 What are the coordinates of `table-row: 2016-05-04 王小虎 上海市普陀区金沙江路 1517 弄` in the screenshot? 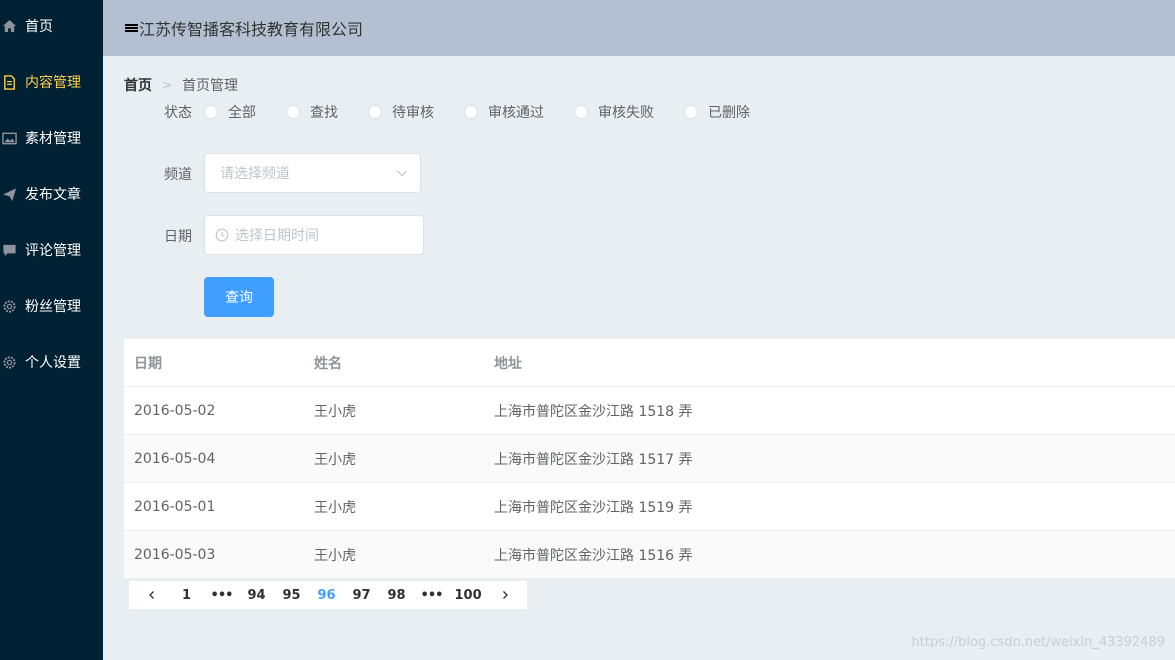 It's located at (649, 459).